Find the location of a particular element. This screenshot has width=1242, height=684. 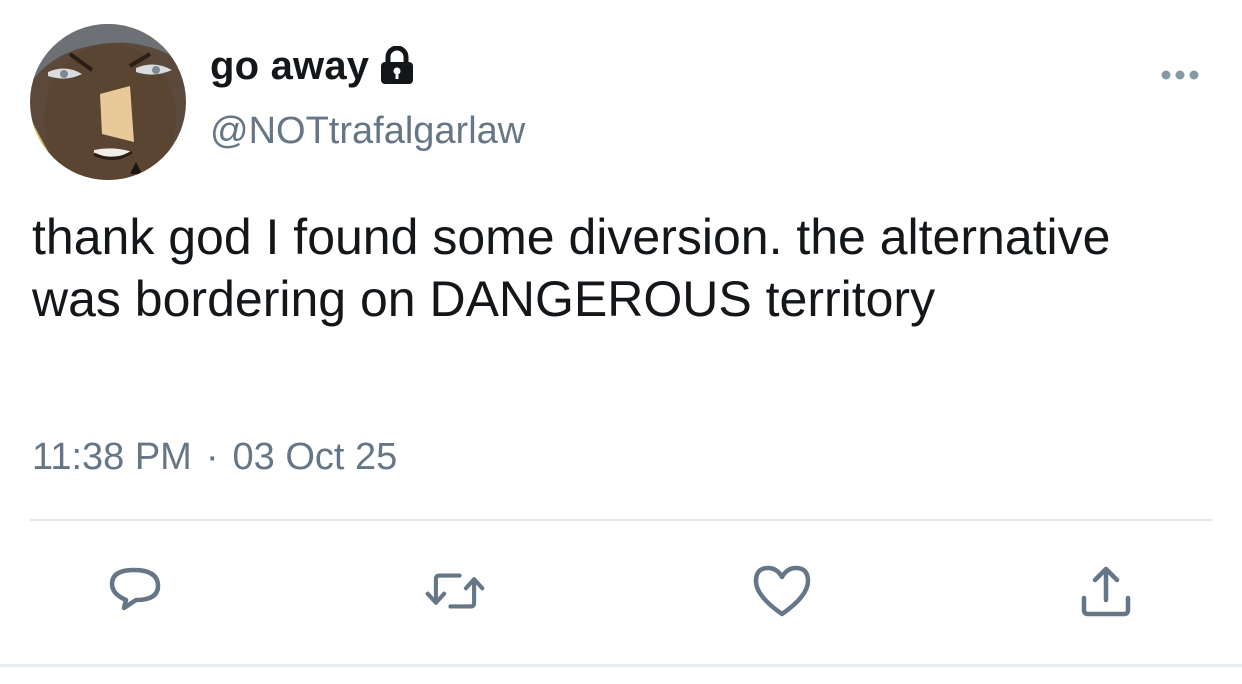

retweet-icon is located at coordinates (455, 591).